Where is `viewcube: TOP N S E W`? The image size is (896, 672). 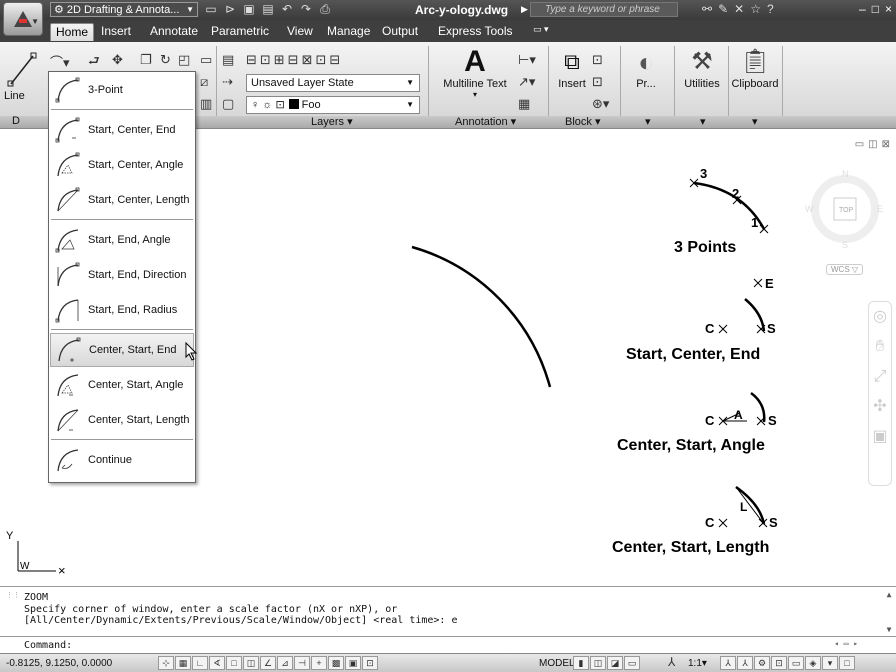 viewcube: TOP N S E W is located at coordinates (845, 212).